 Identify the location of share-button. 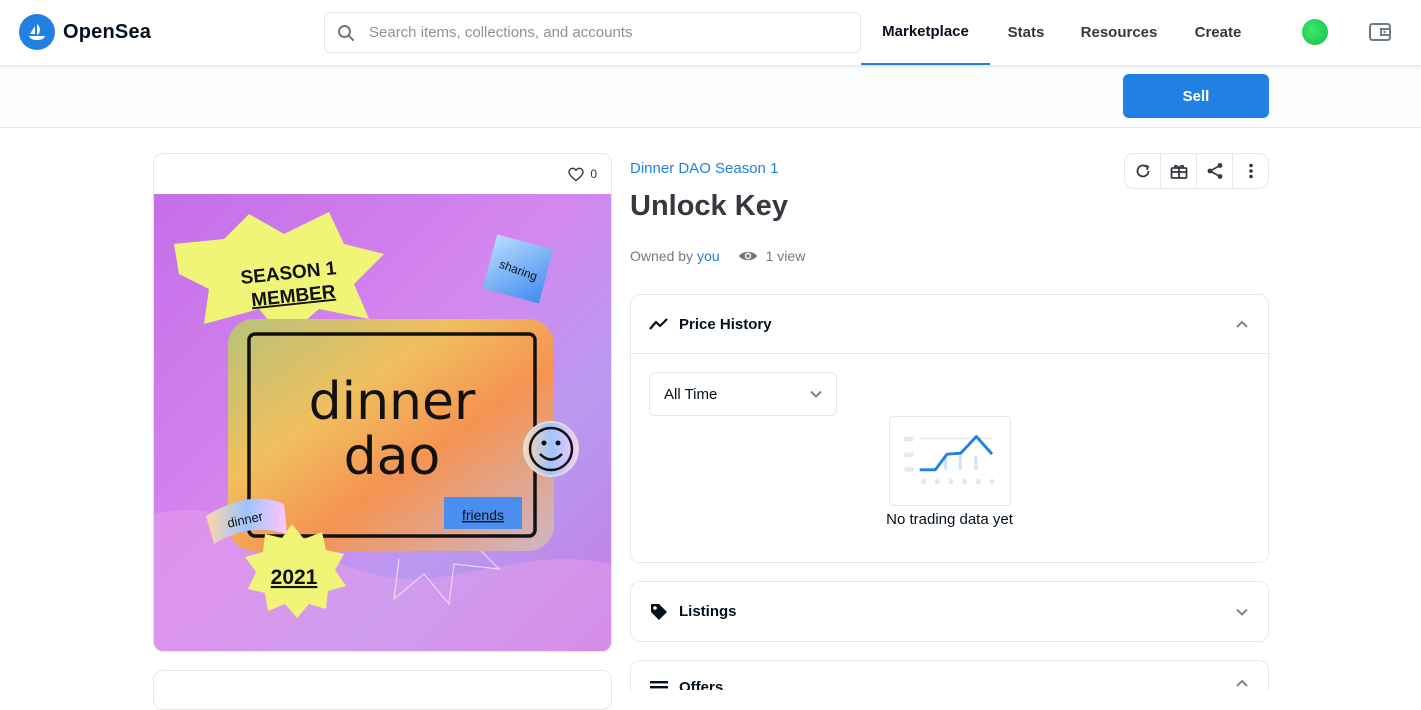
(1215, 171).